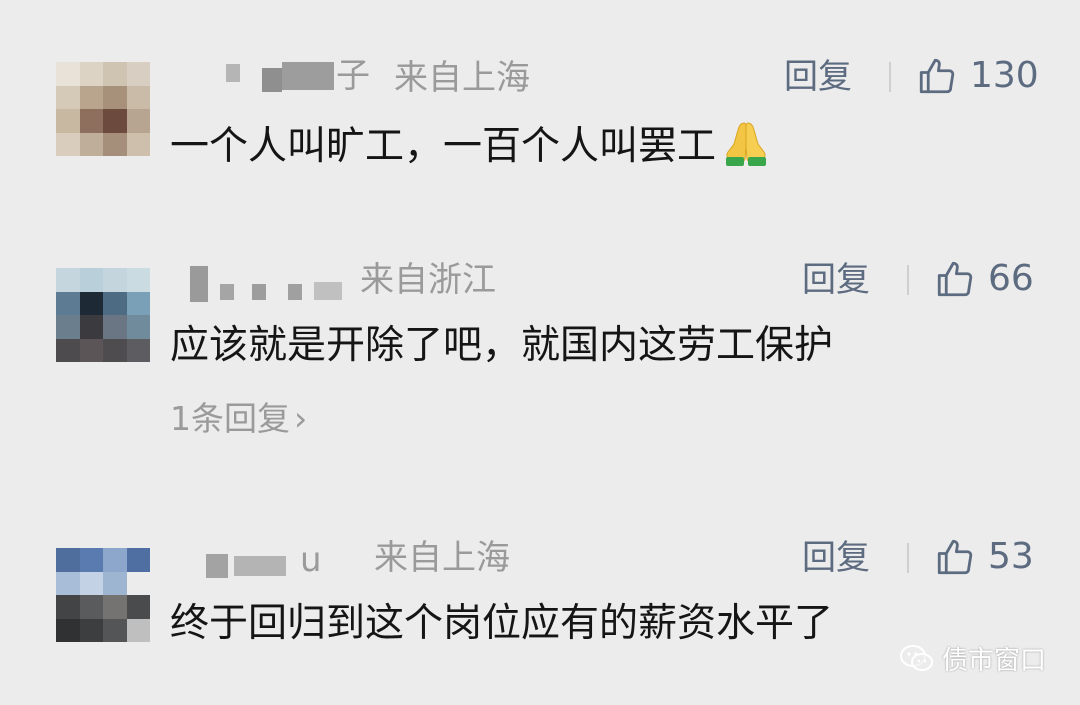 Image resolution: width=1080 pixels, height=705 pixels. Describe the element at coordinates (1004, 75) in the screenshot. I see `like-count: 130` at that location.